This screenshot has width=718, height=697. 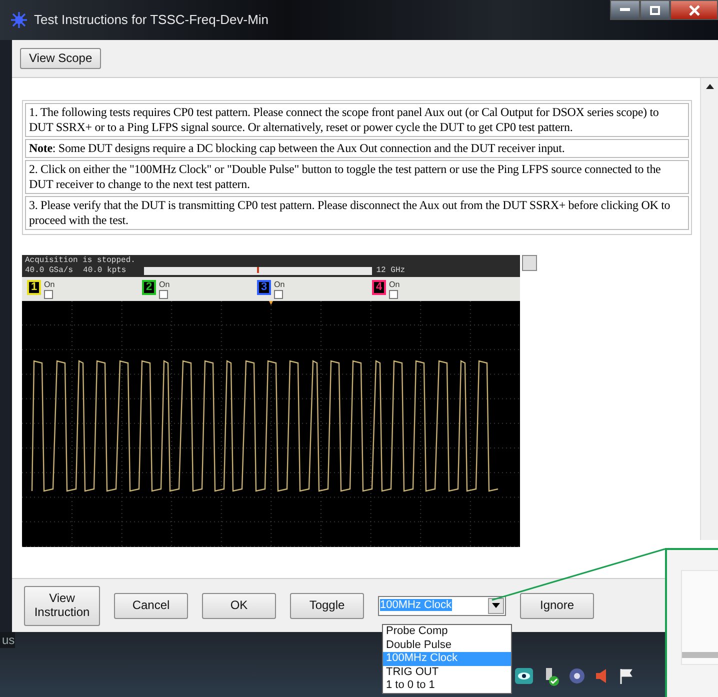 What do you see at coordinates (151, 605) in the screenshot?
I see `action-button: Cancel` at bounding box center [151, 605].